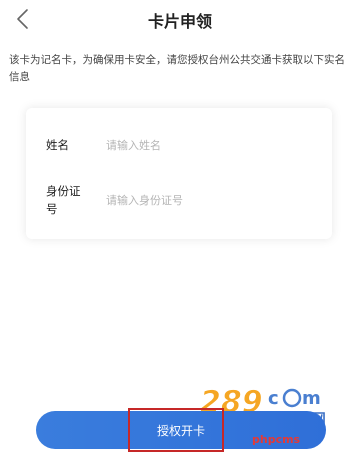 This screenshot has height=462, width=360. I want to click on id-number-input, so click(206, 200).